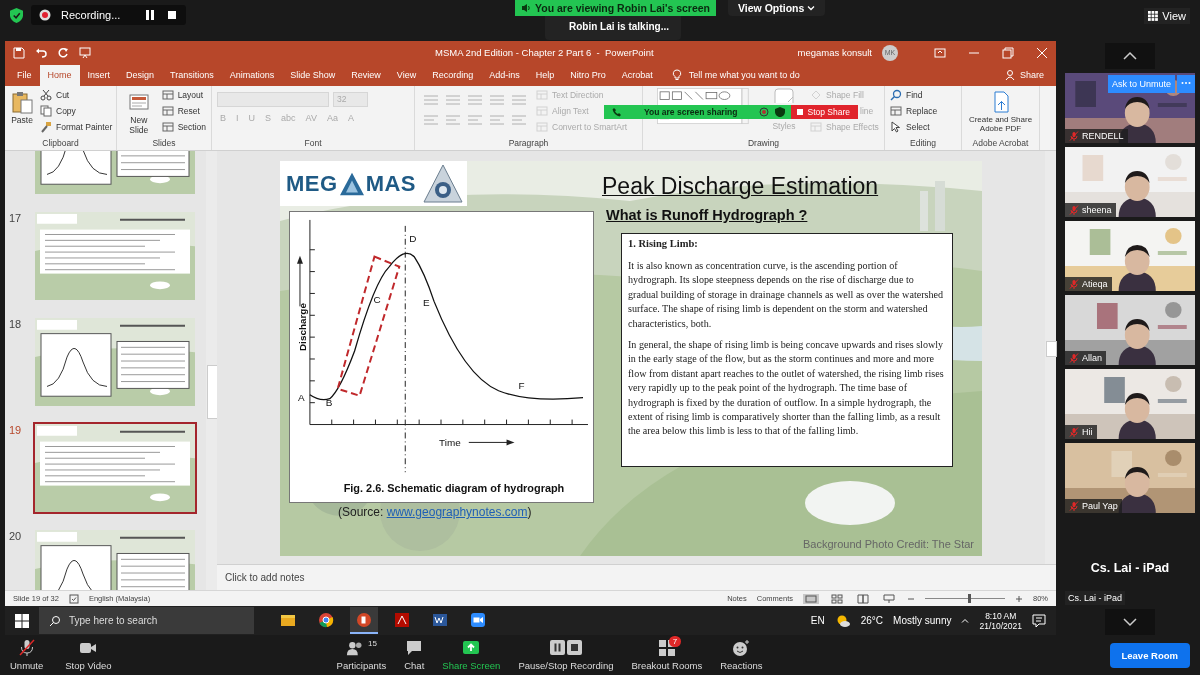  I want to click on right-arrow-icon, so click(491, 442).